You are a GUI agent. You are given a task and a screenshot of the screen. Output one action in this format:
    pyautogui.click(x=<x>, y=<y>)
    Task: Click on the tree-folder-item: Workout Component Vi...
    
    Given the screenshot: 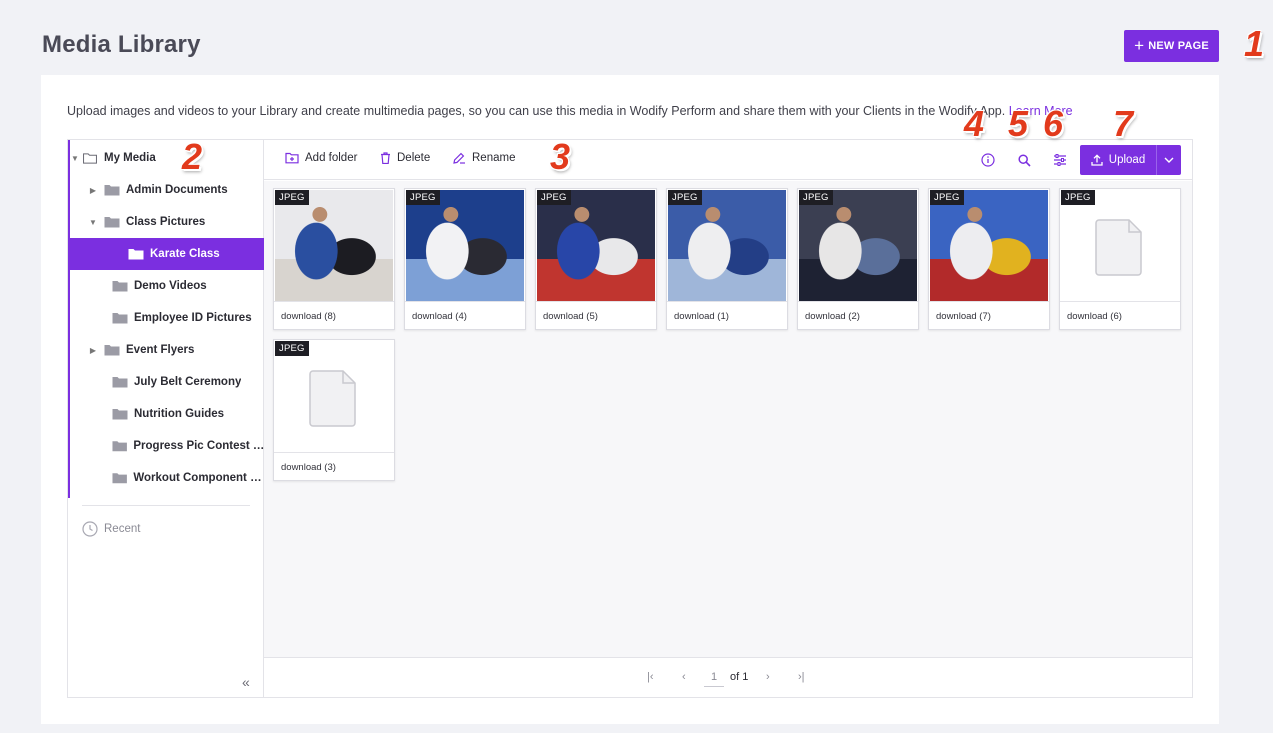 What is the action you would take?
    pyautogui.click(x=167, y=478)
    